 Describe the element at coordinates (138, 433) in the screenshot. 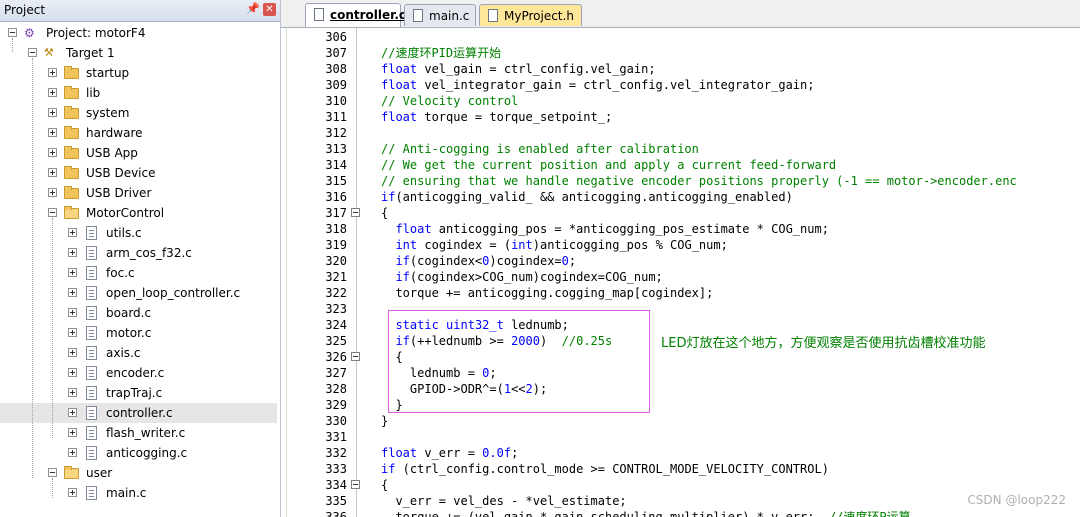

I see `tree-file-flash_writer-c: flash_writer.c` at that location.